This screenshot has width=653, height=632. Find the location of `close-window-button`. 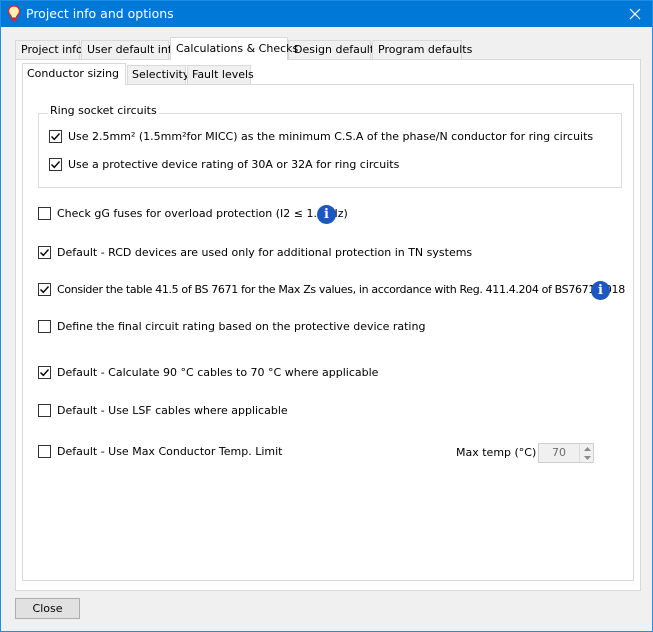

close-window-button is located at coordinates (635, 14).